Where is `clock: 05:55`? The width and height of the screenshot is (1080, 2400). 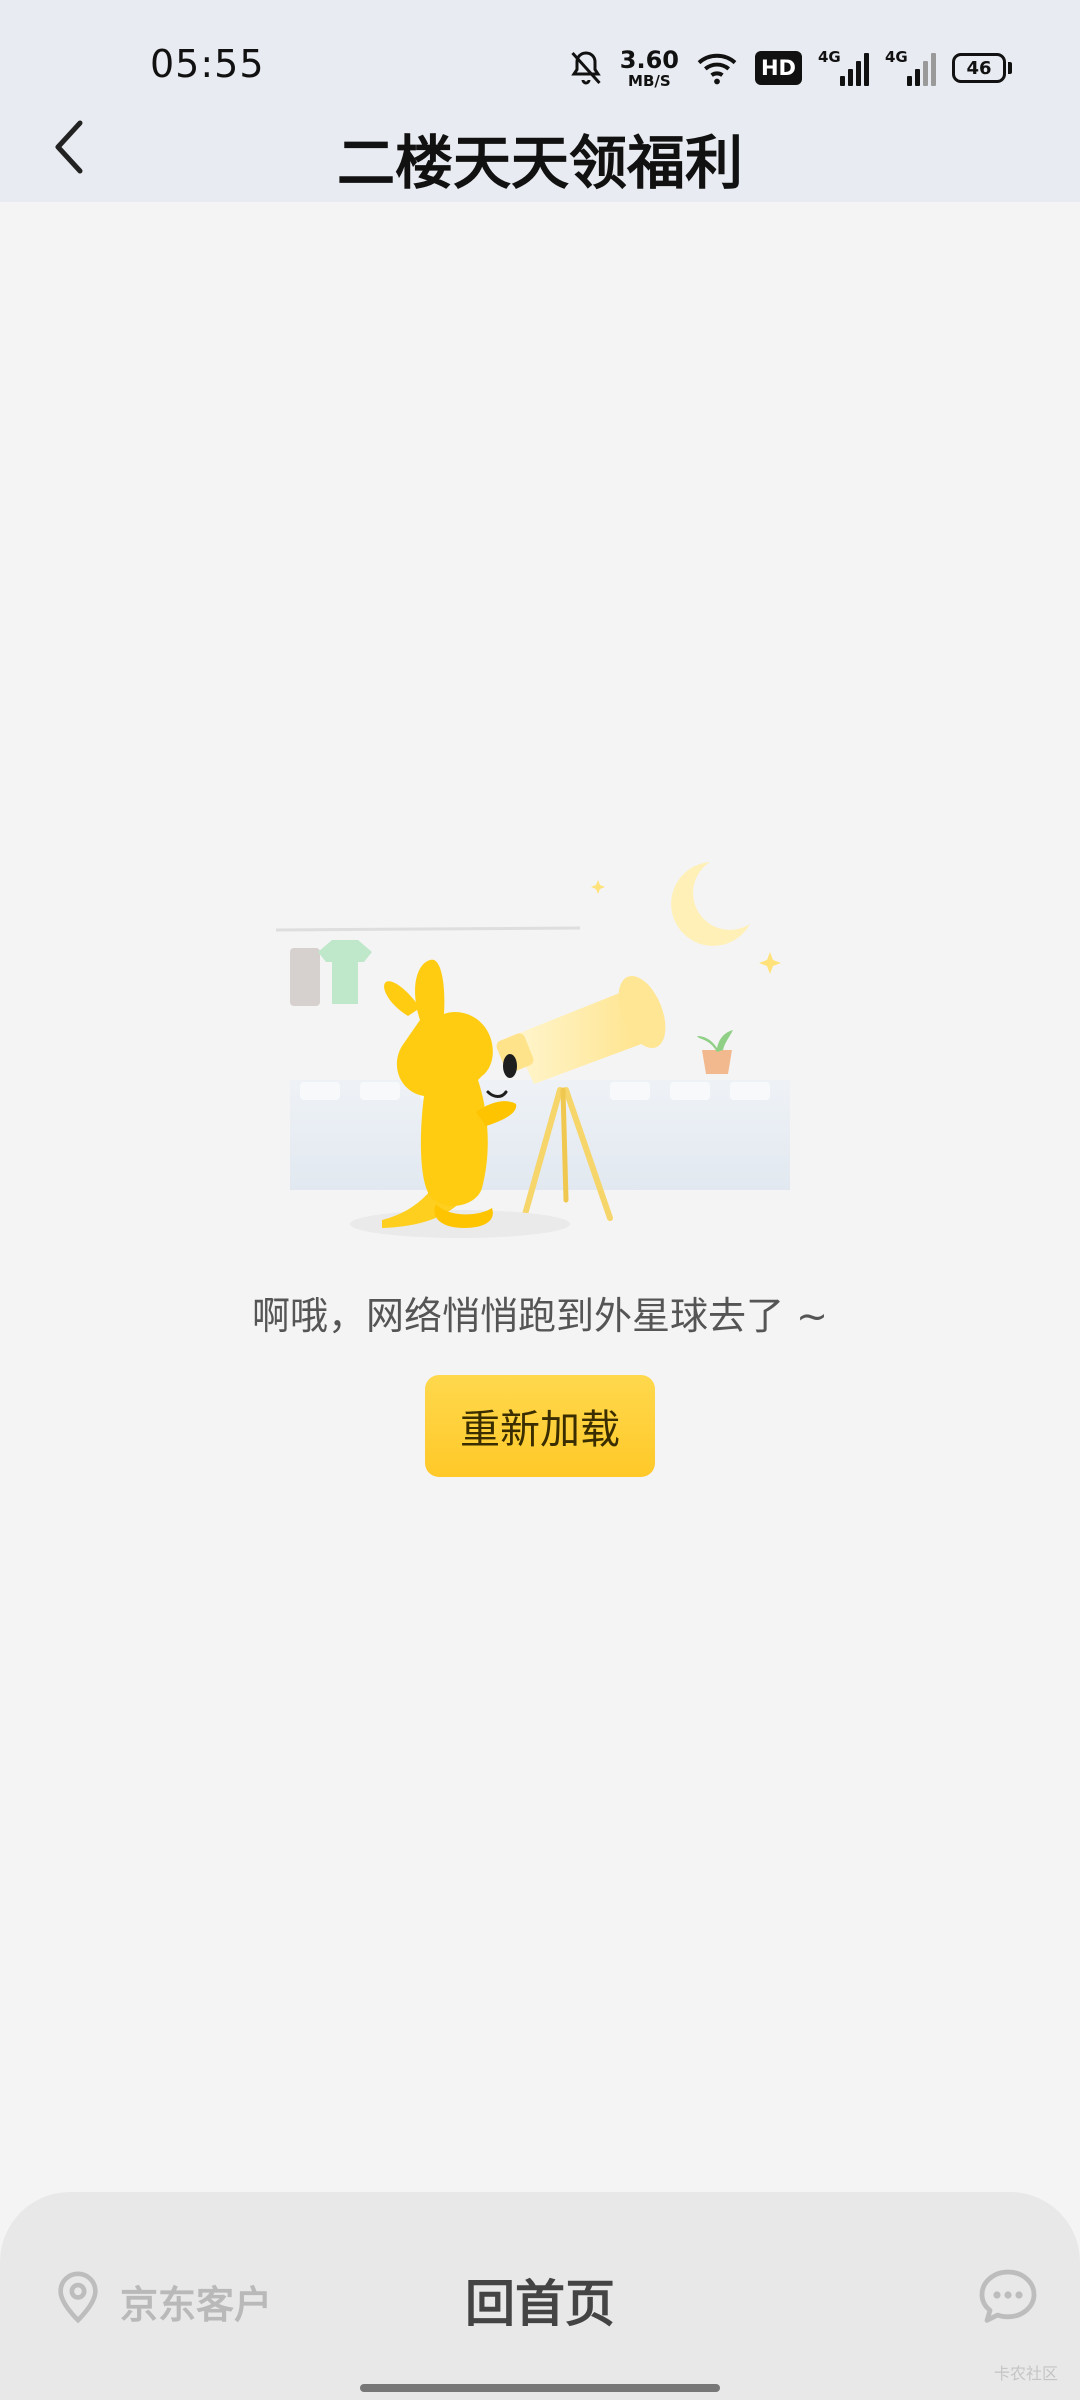
clock: 05:55 is located at coordinates (207, 64).